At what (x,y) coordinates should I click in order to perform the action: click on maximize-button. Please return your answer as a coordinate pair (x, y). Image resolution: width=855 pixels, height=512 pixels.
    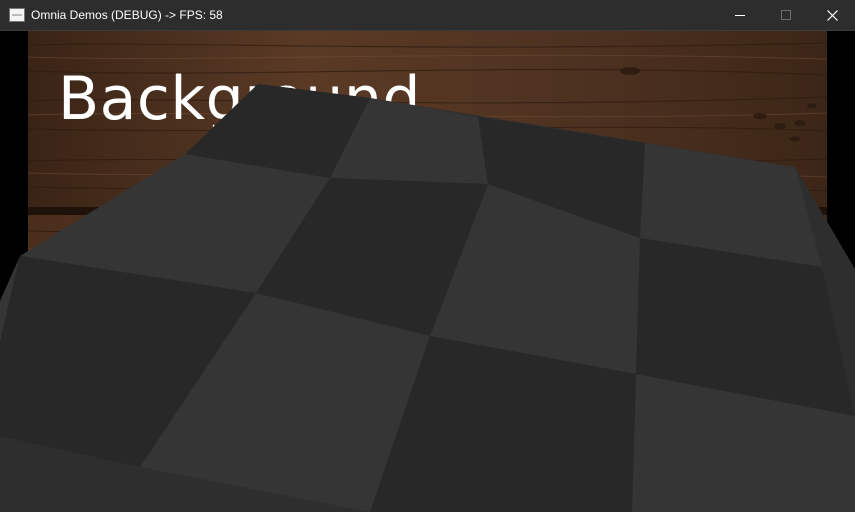
    Looking at the image, I should click on (786, 15).